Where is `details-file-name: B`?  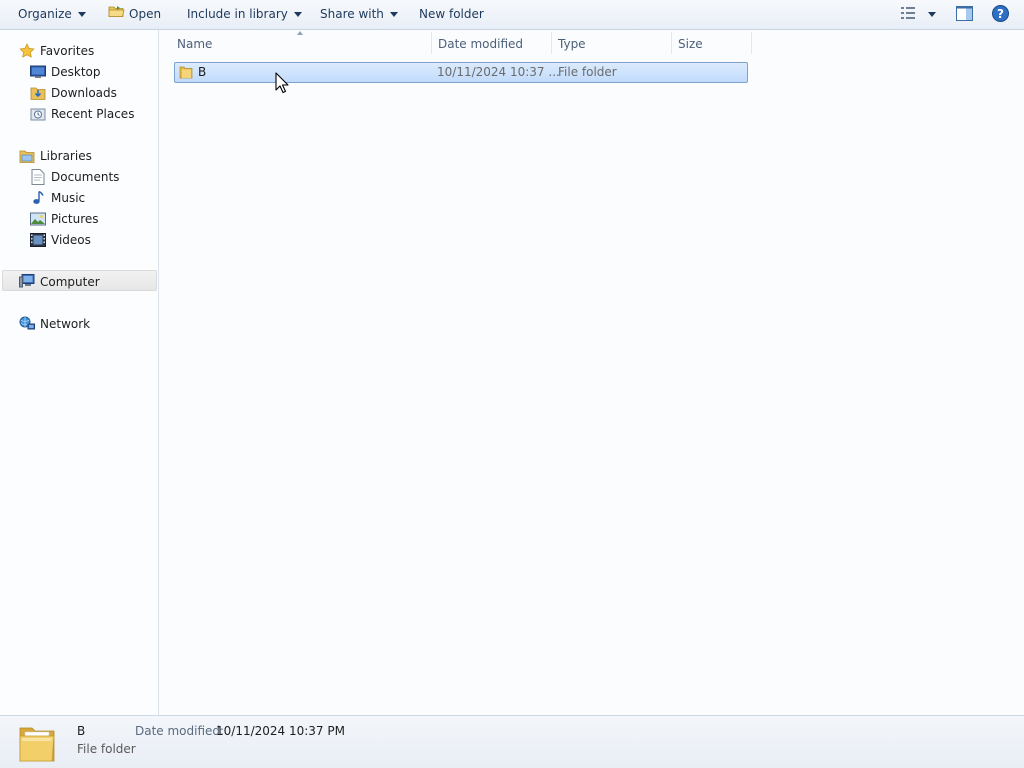 details-file-name: B is located at coordinates (81, 731).